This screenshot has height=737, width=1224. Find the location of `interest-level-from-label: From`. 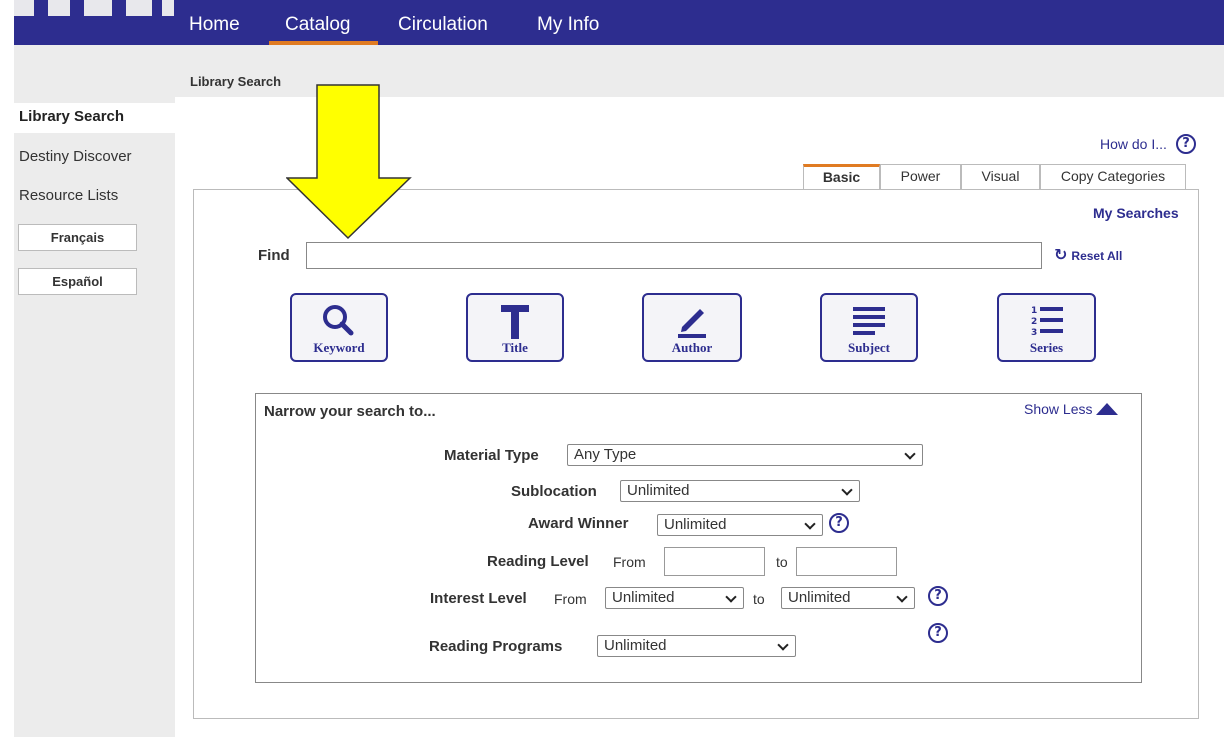

interest-level-from-label: From is located at coordinates (570, 599).